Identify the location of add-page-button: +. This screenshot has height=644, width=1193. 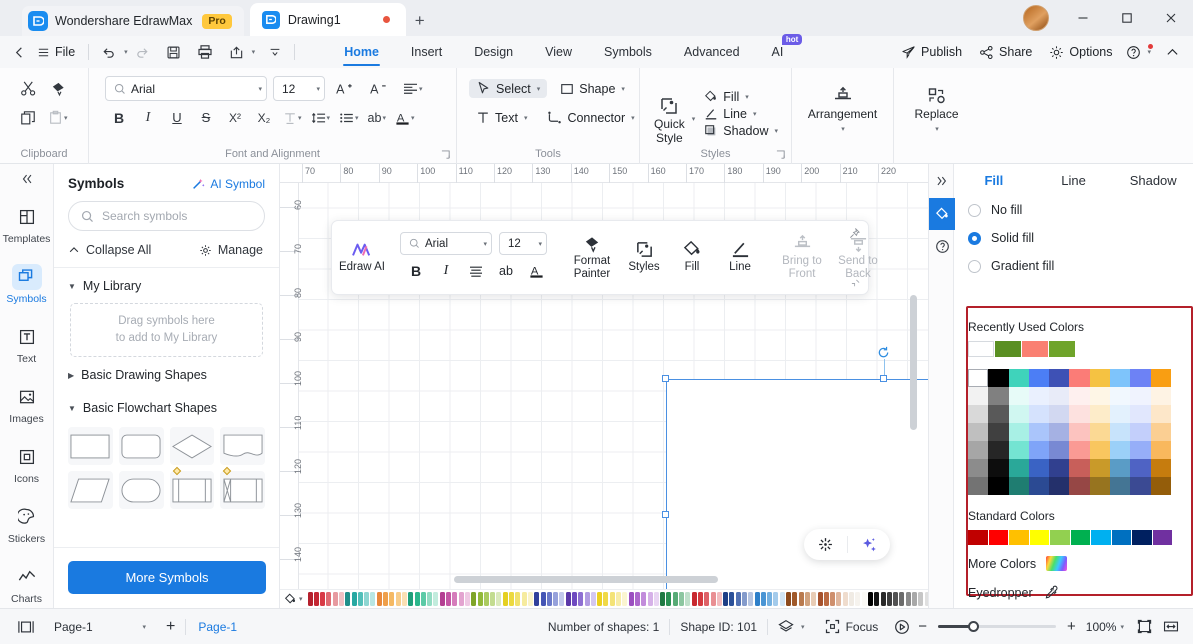
(170, 627).